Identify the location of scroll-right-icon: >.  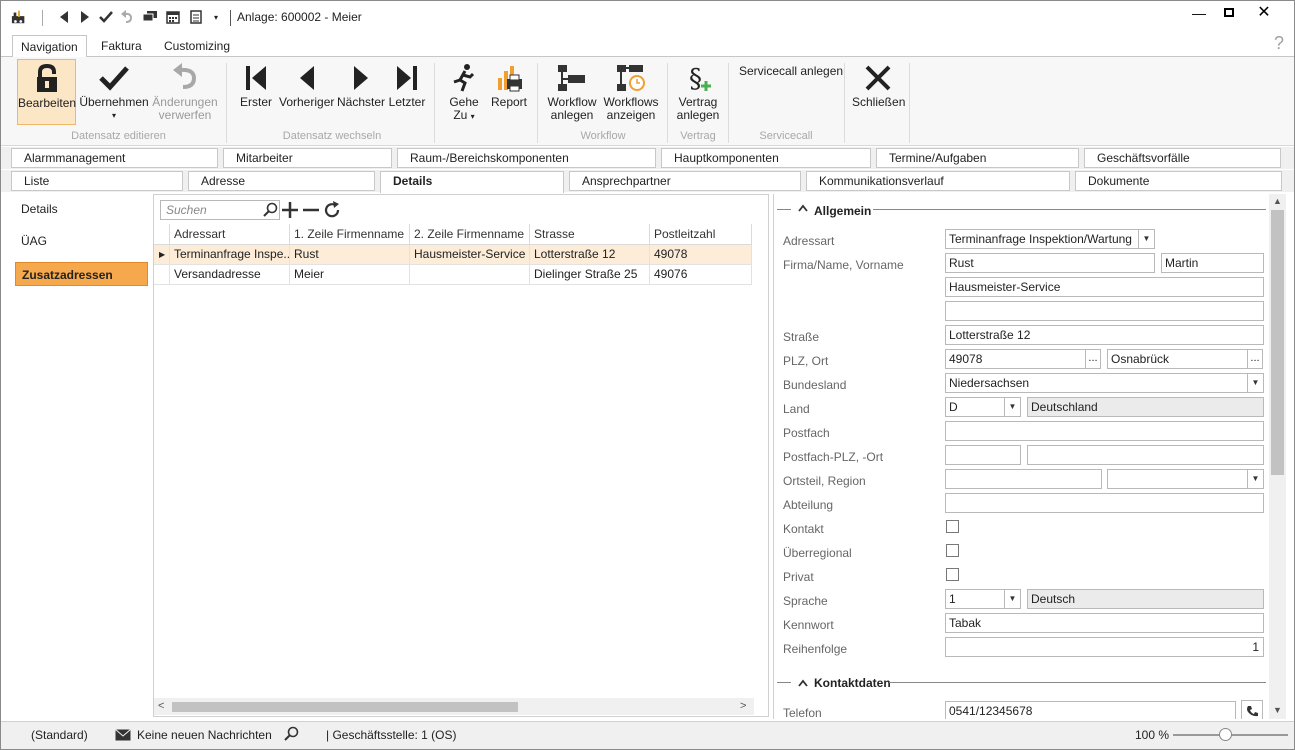
(743, 706).